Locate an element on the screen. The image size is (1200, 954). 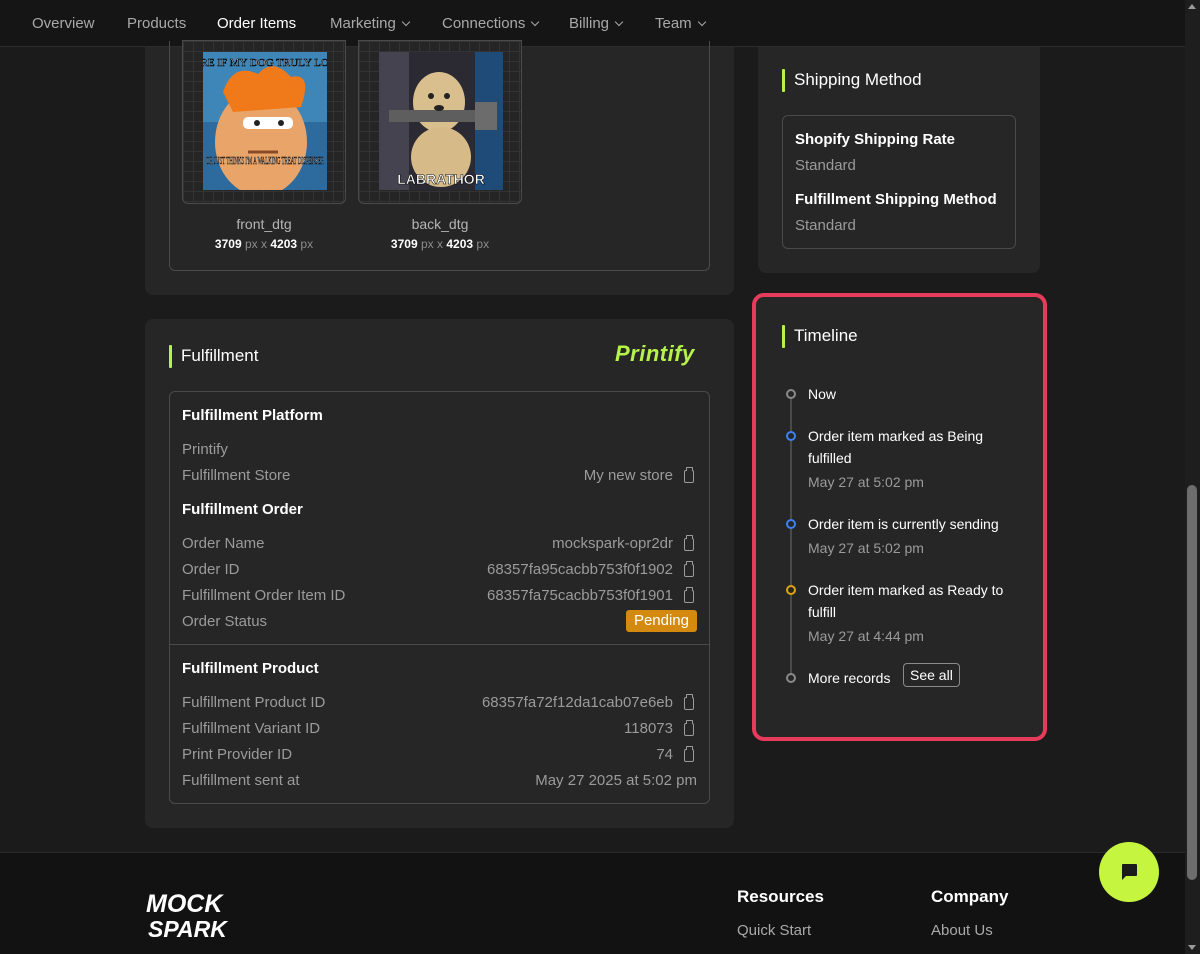
fulfillment-platform-heading: Fulfillment Platform is located at coordinates (252, 415).